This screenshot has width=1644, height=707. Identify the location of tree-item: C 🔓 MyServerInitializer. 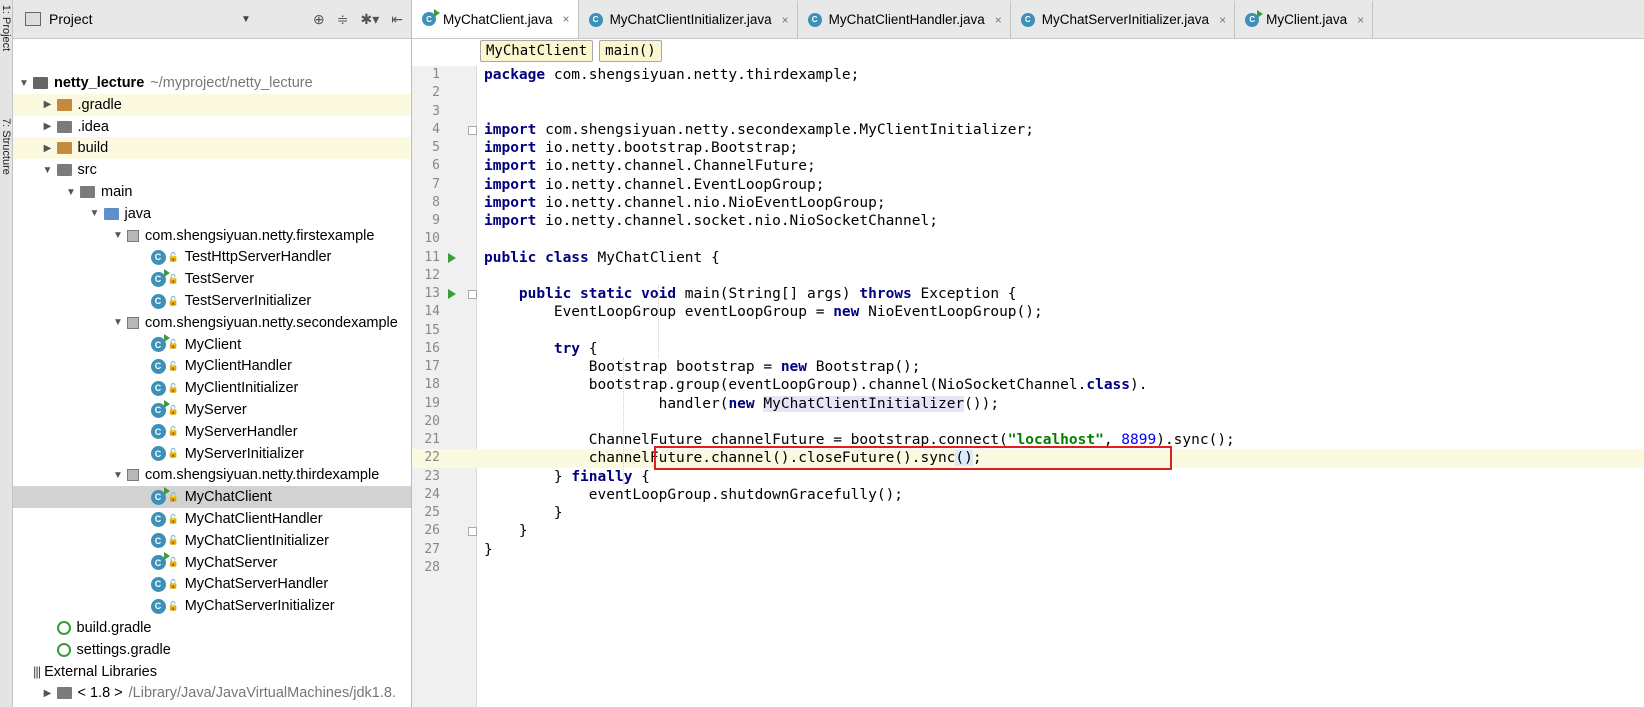
(212, 454).